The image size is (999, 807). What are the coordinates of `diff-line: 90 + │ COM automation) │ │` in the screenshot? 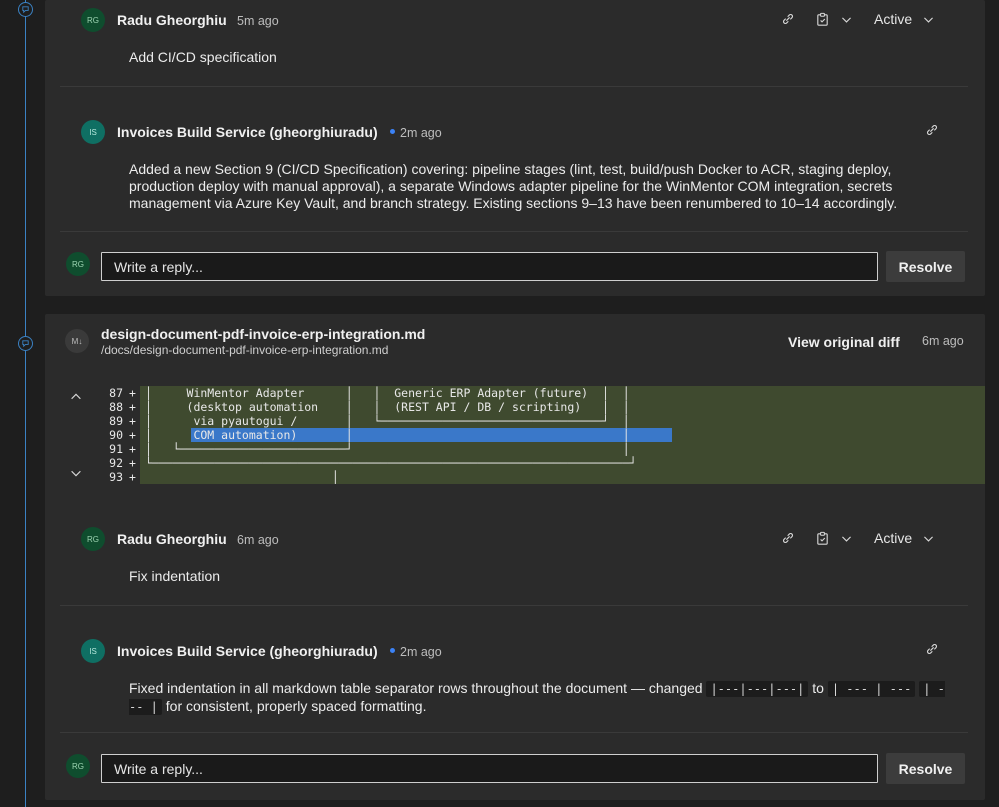 It's located at (515, 435).